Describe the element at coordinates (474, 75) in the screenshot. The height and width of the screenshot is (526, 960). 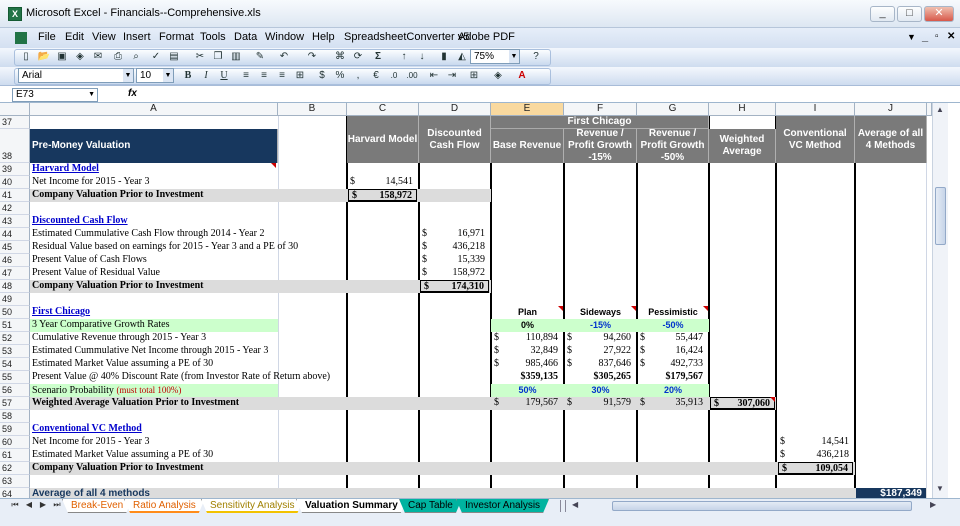
I see `borders-icon: ⊞` at that location.